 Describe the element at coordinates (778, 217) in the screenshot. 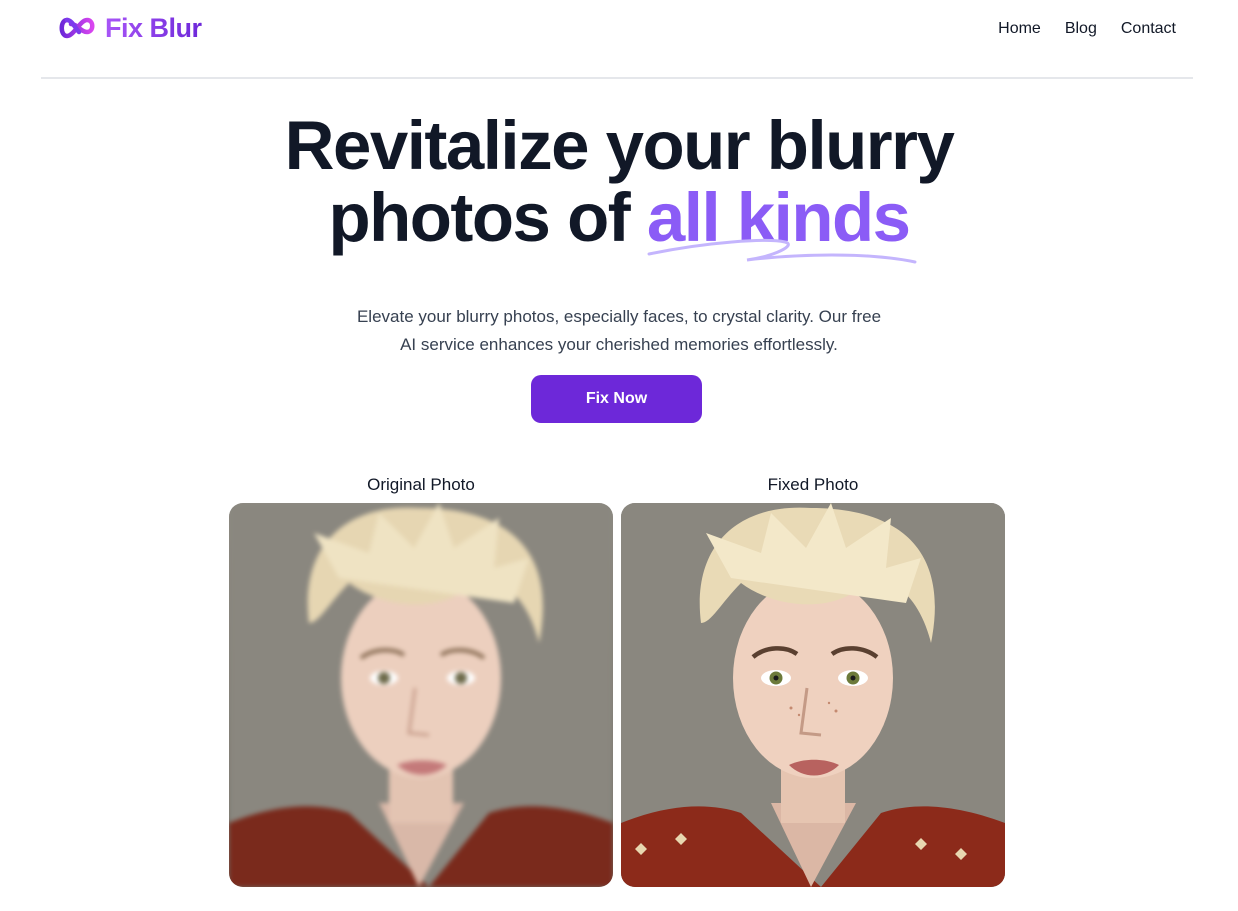

I see `hero-title-accent: all kinds` at that location.